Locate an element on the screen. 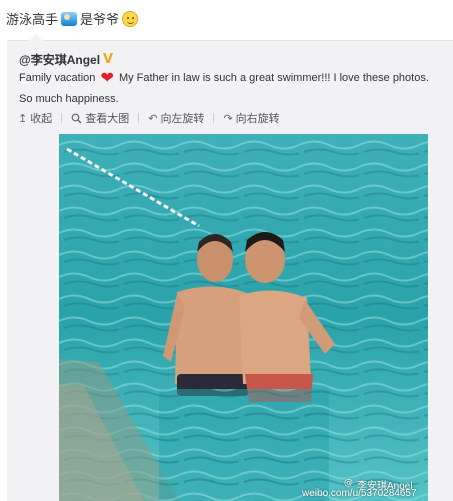 The height and width of the screenshot is (501, 453). collapse-button: ↥ 收起 is located at coordinates (35, 118).